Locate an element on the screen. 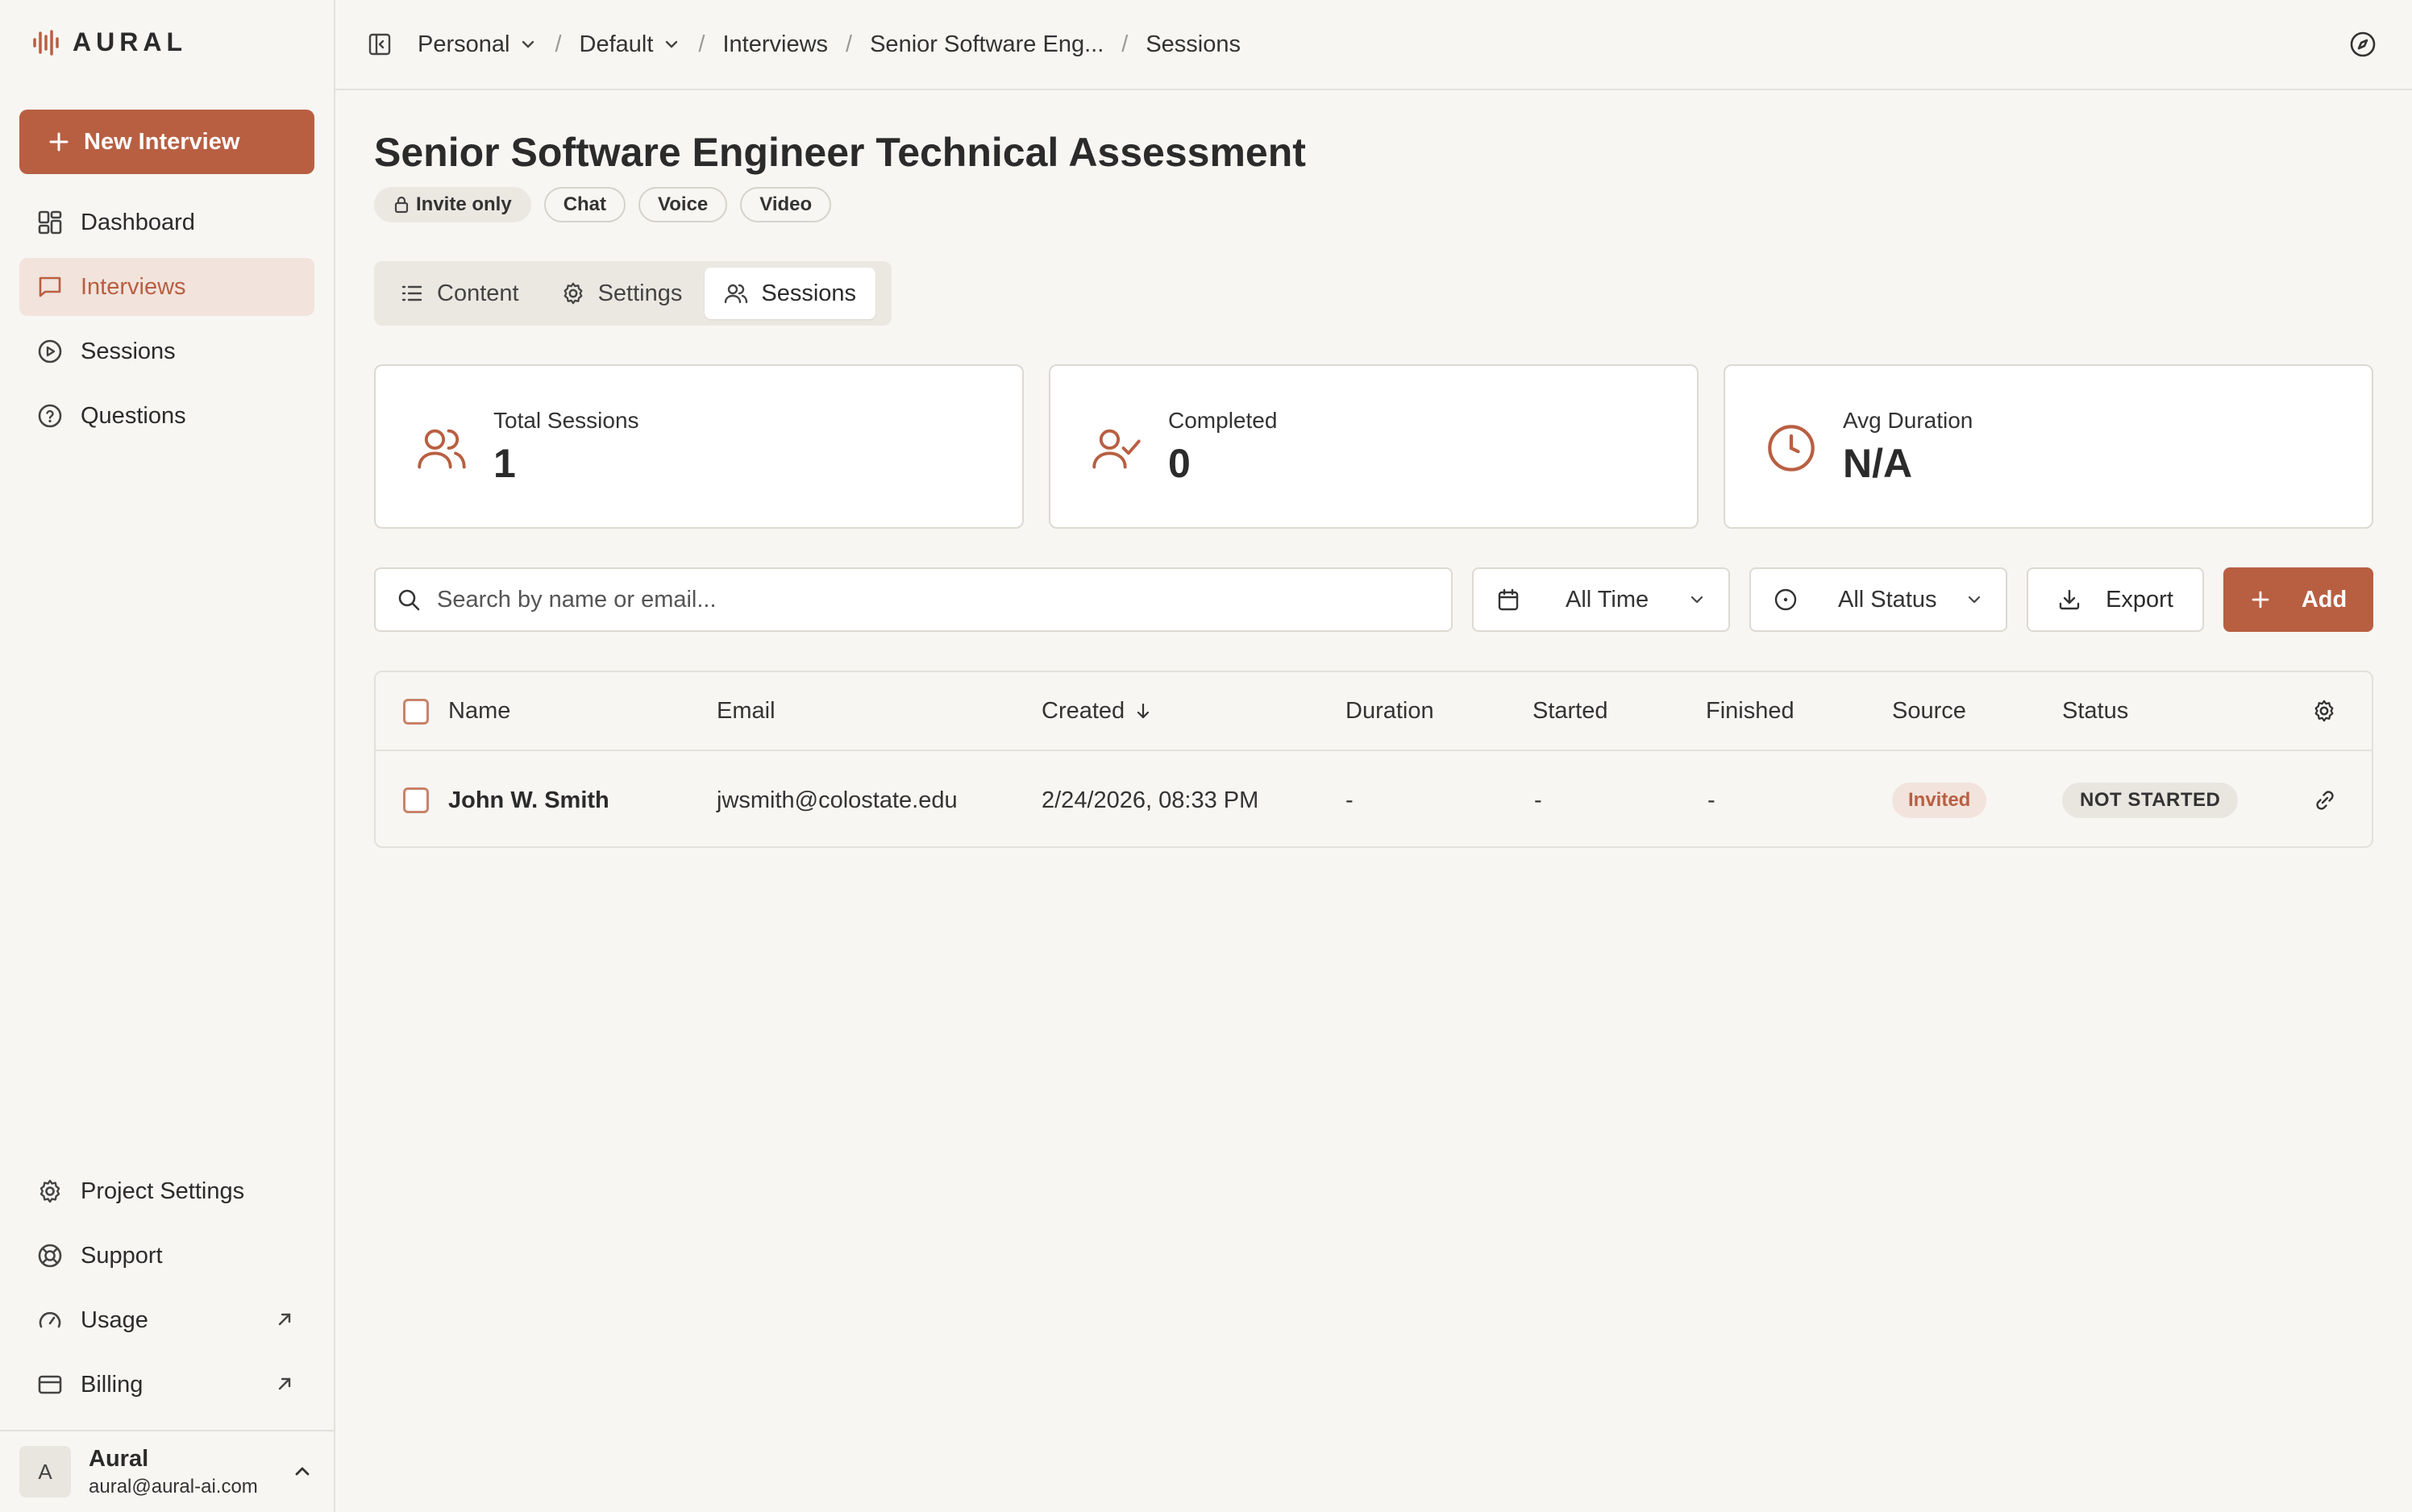  sidebar-item-label: Interviews is located at coordinates (133, 286).